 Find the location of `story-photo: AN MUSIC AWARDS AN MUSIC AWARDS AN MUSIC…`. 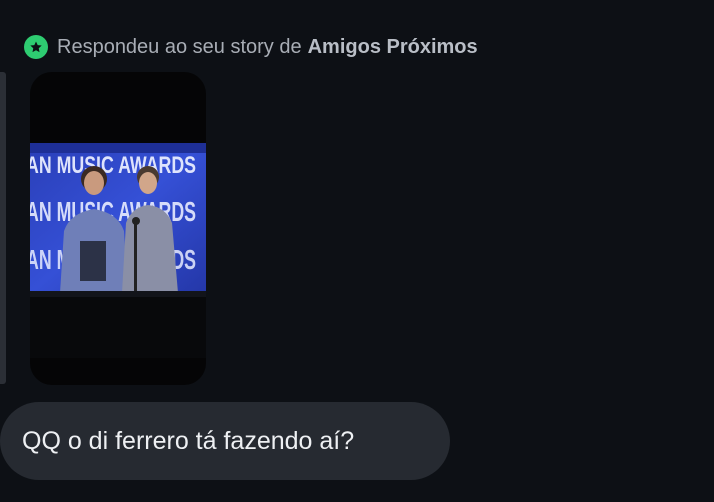

story-photo: AN MUSIC AWARDS AN MUSIC AWARDS AN MUSIC… is located at coordinates (118, 250).